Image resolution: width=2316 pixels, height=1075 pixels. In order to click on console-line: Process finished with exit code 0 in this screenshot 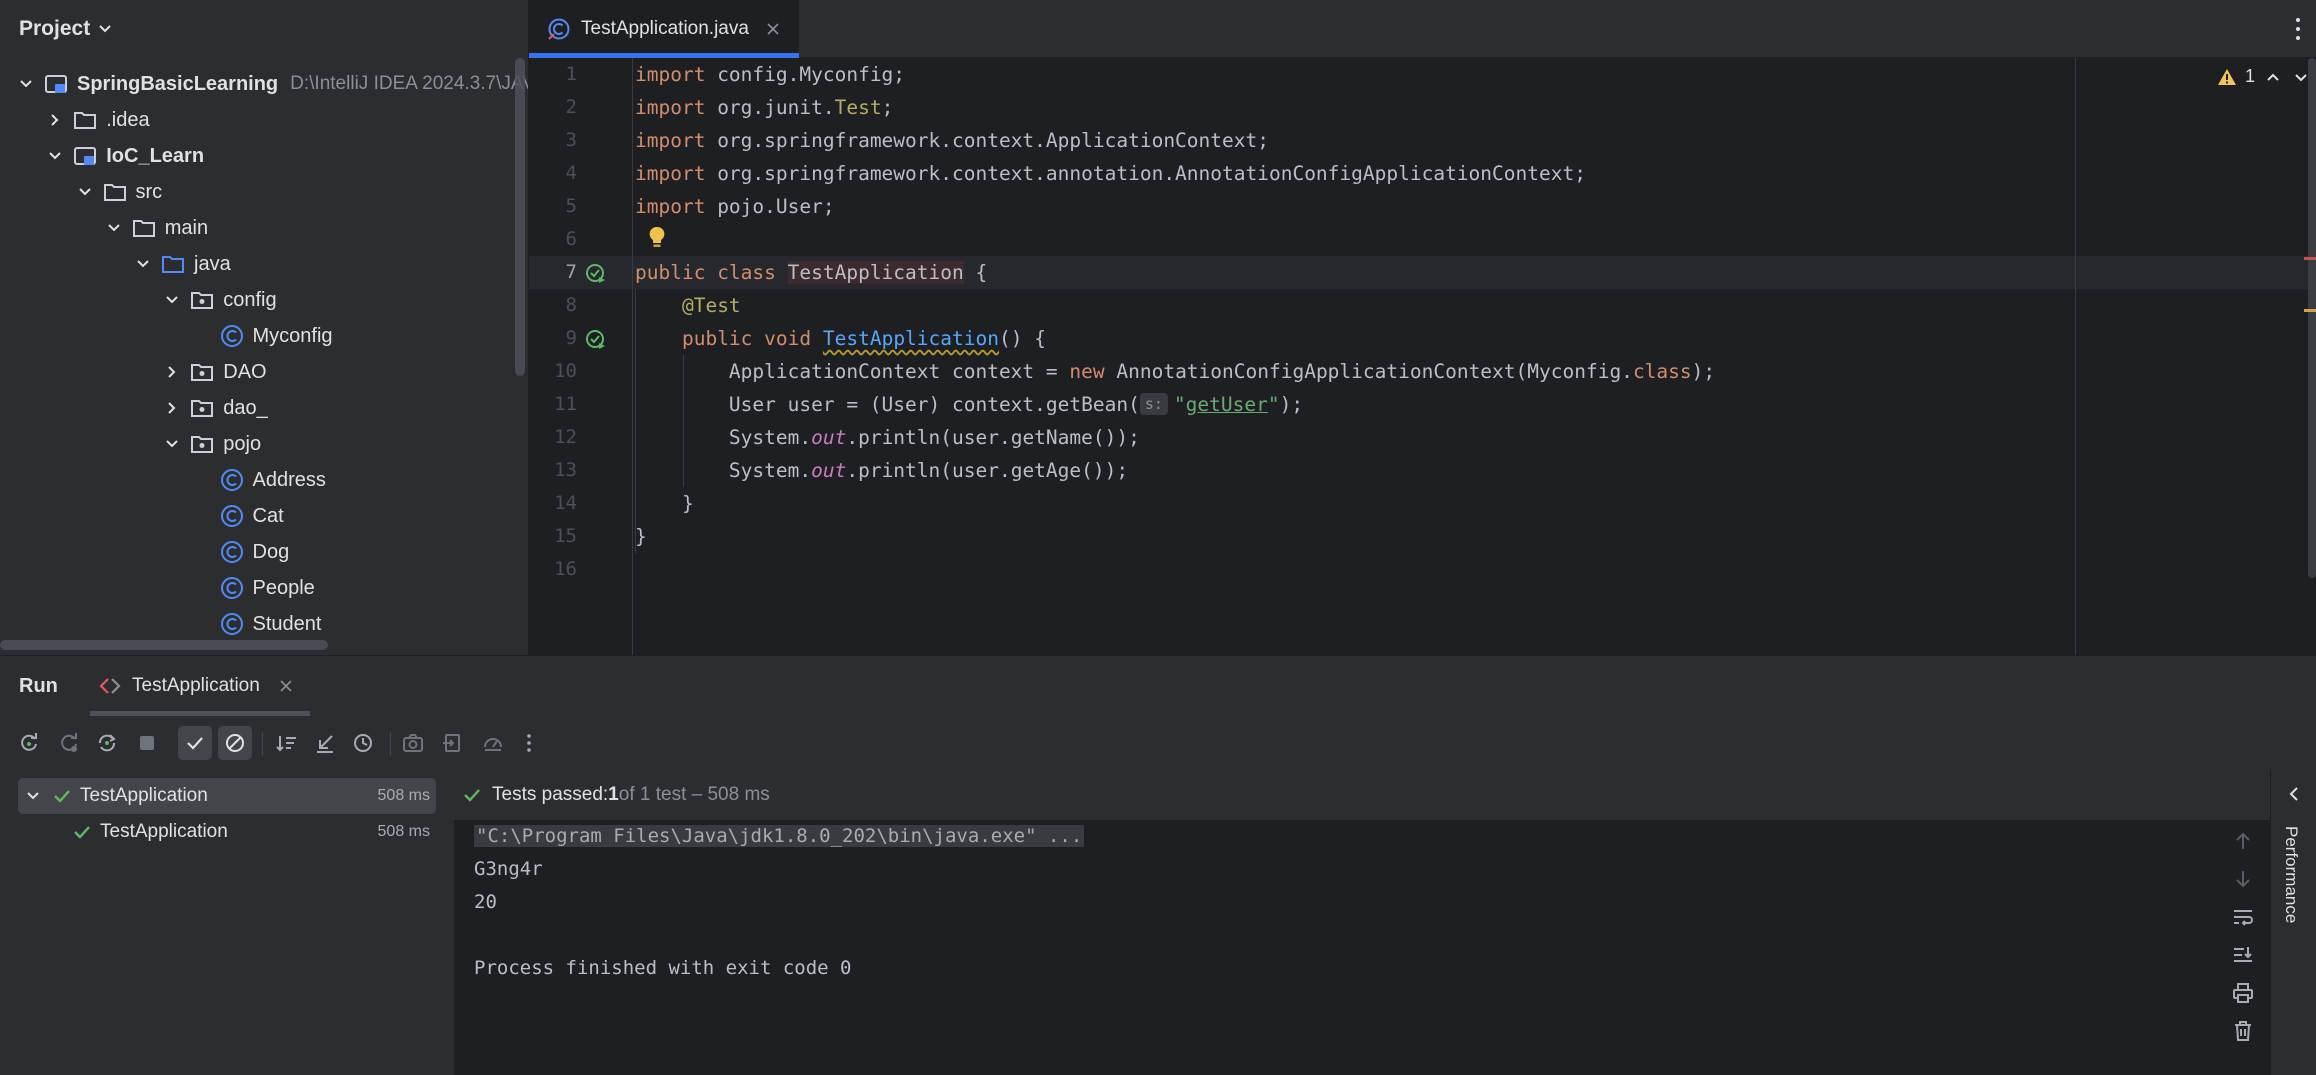, I will do `click(663, 968)`.